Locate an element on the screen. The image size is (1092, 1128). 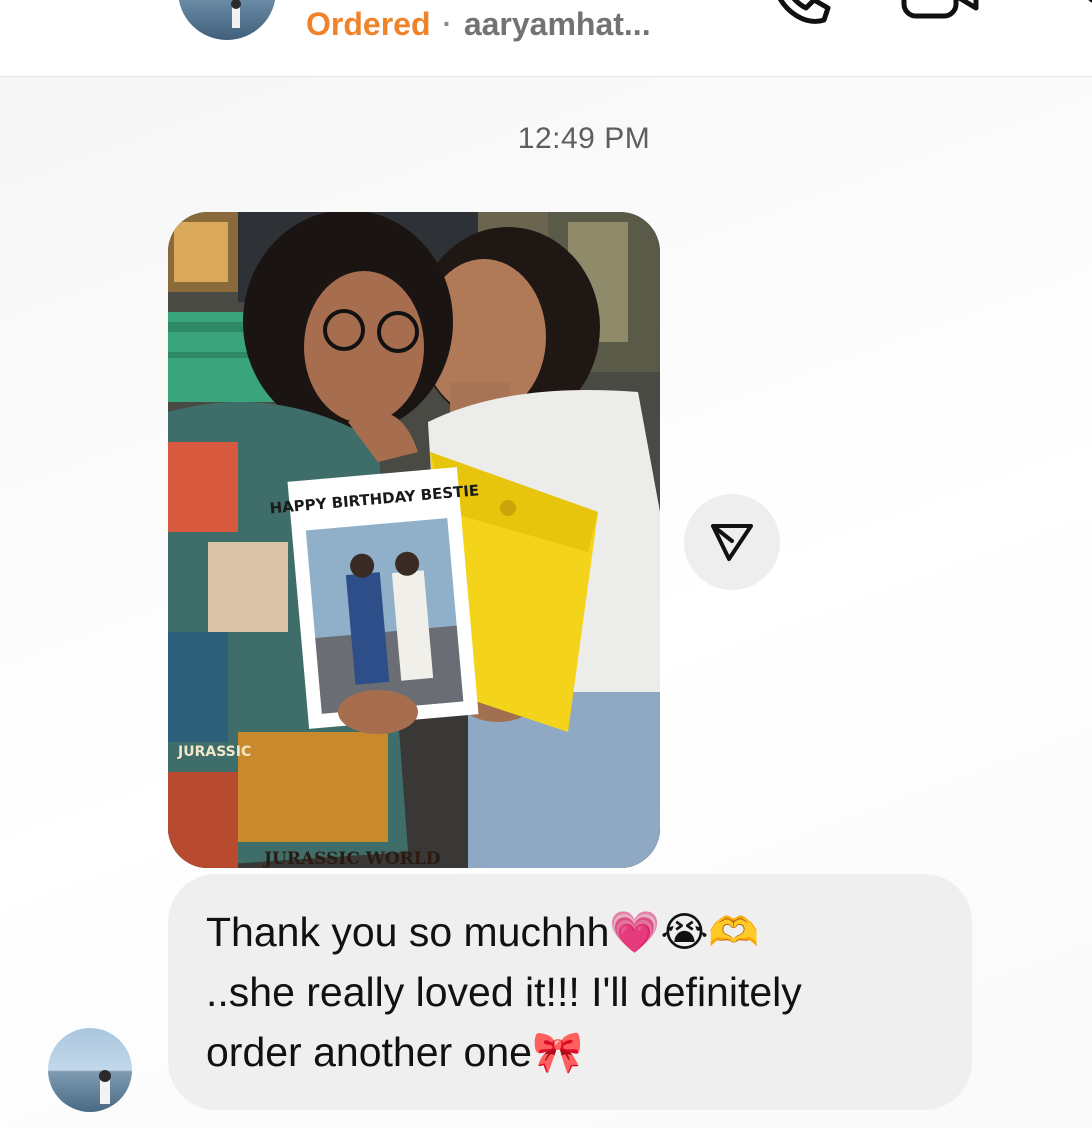
flag-icon is located at coordinates (1090, 1).